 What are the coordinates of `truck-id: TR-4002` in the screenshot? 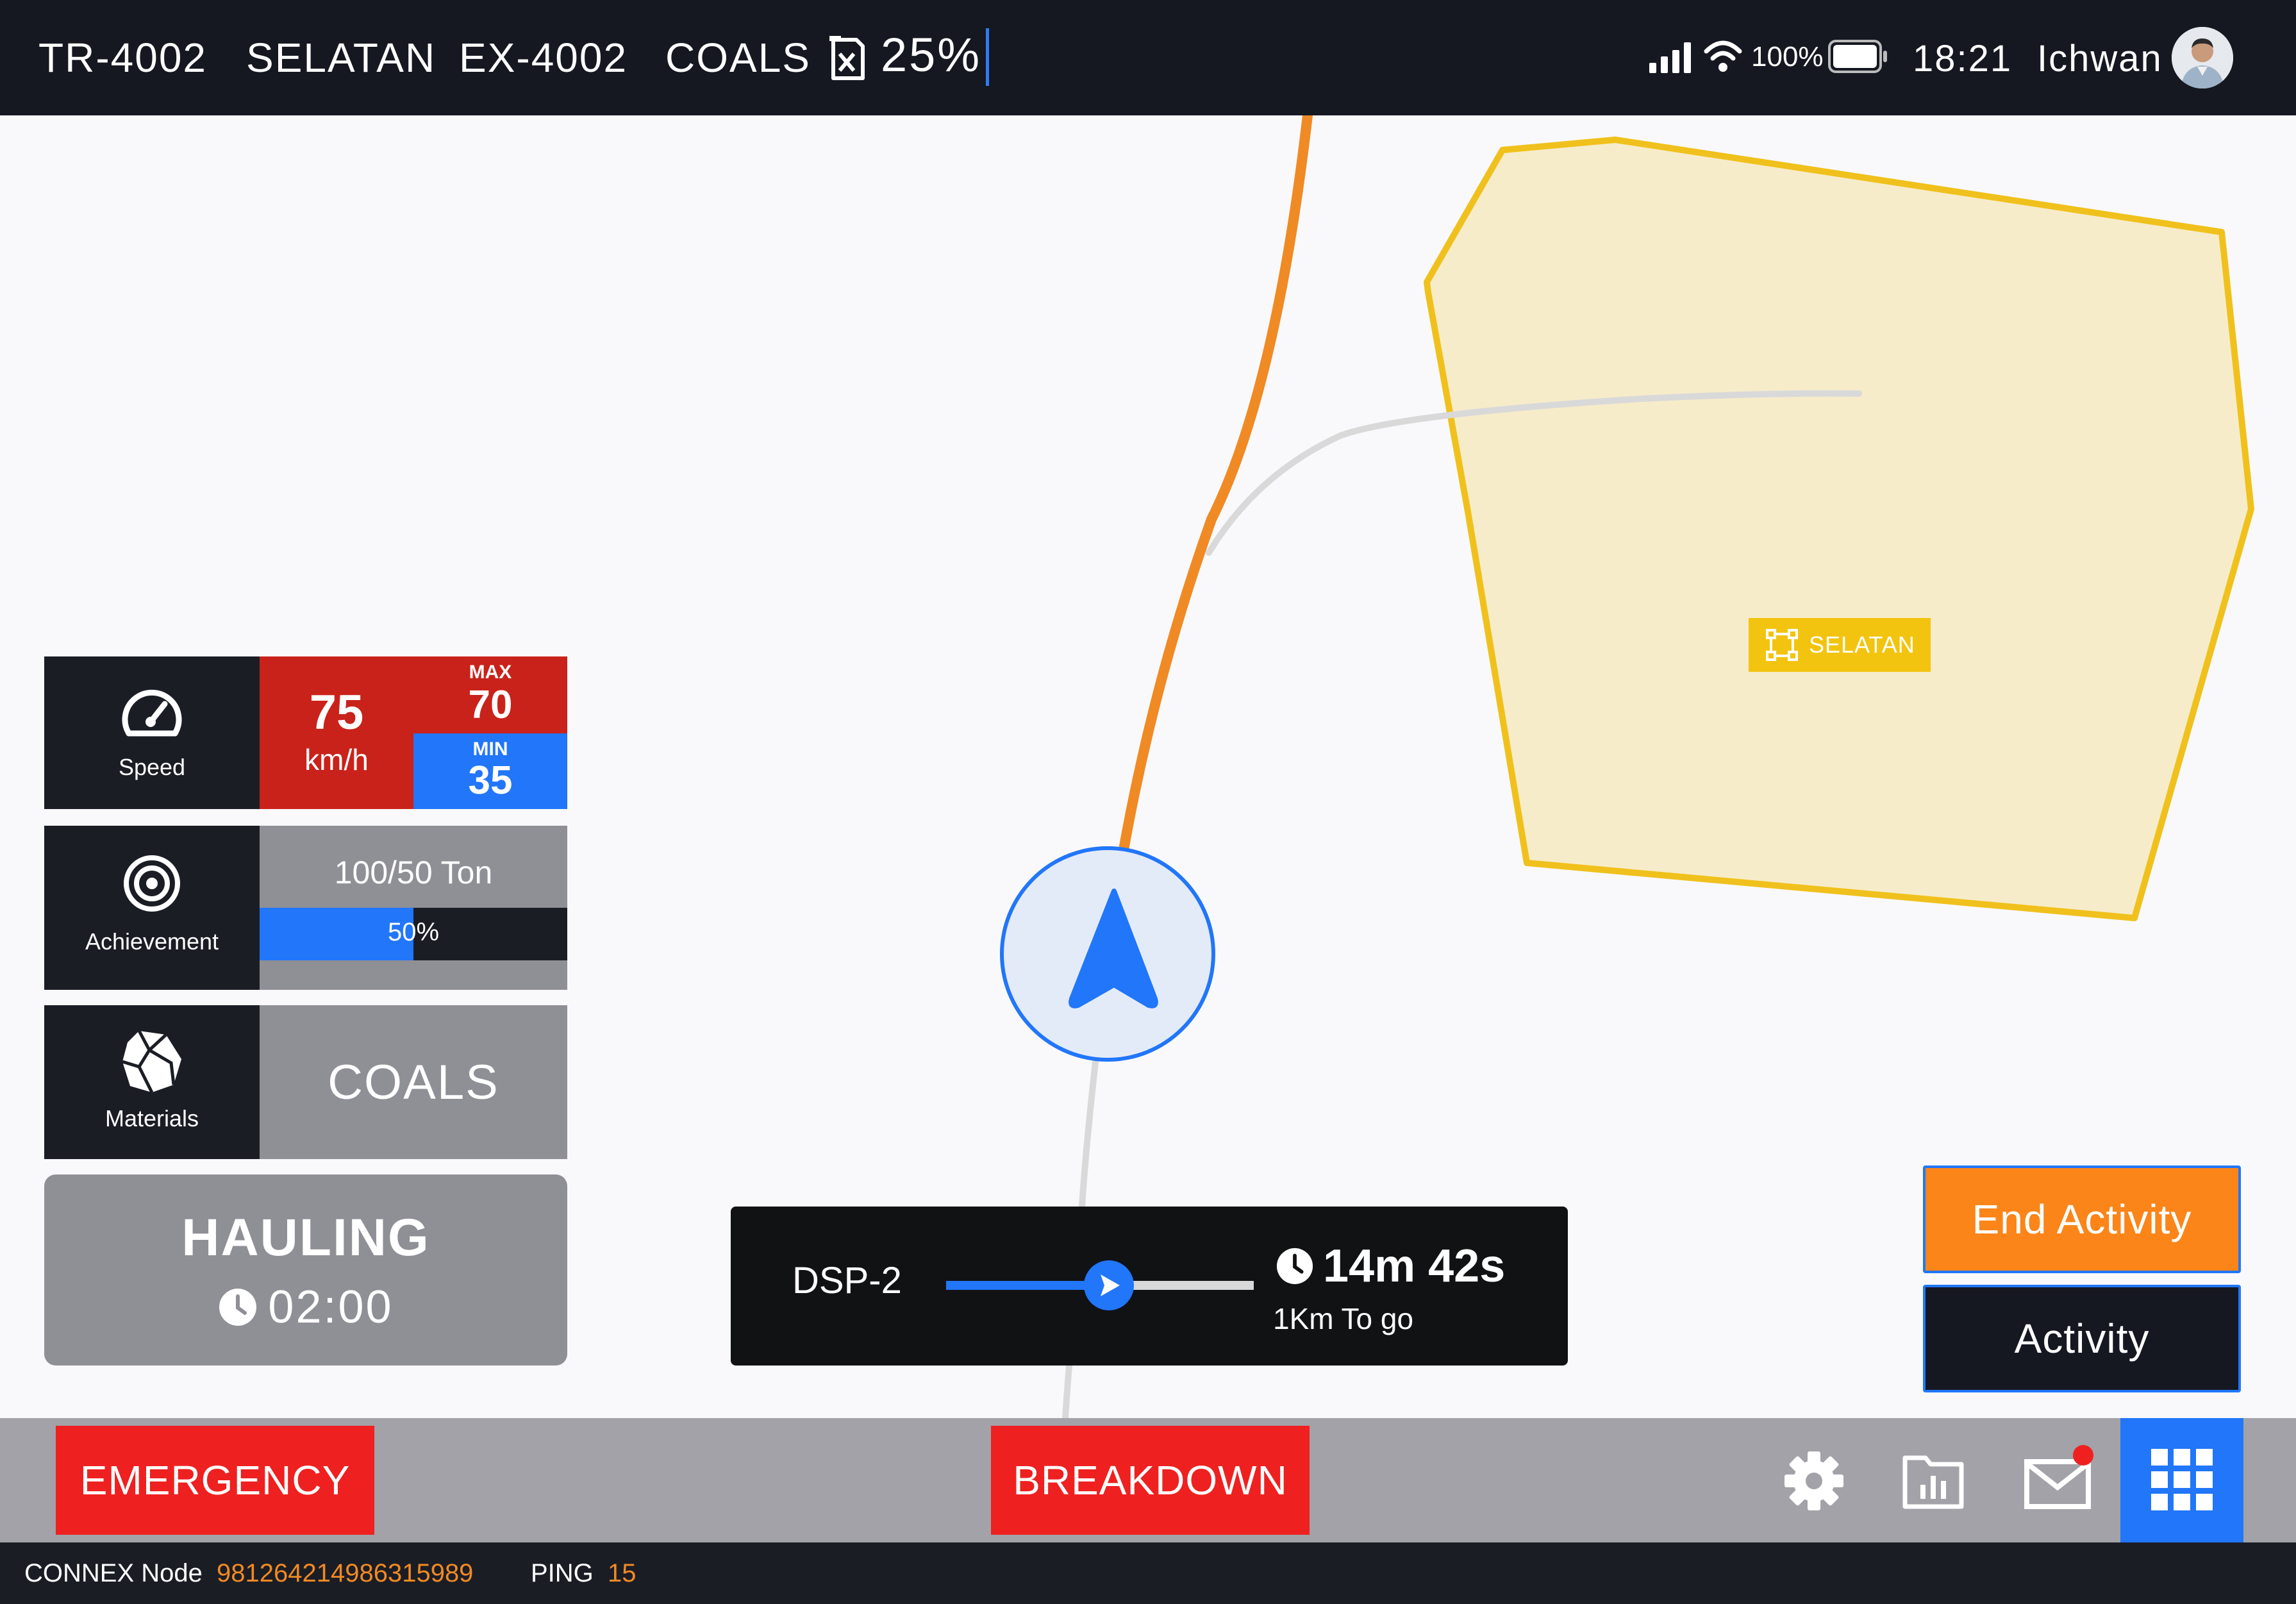 It's located at (122, 58).